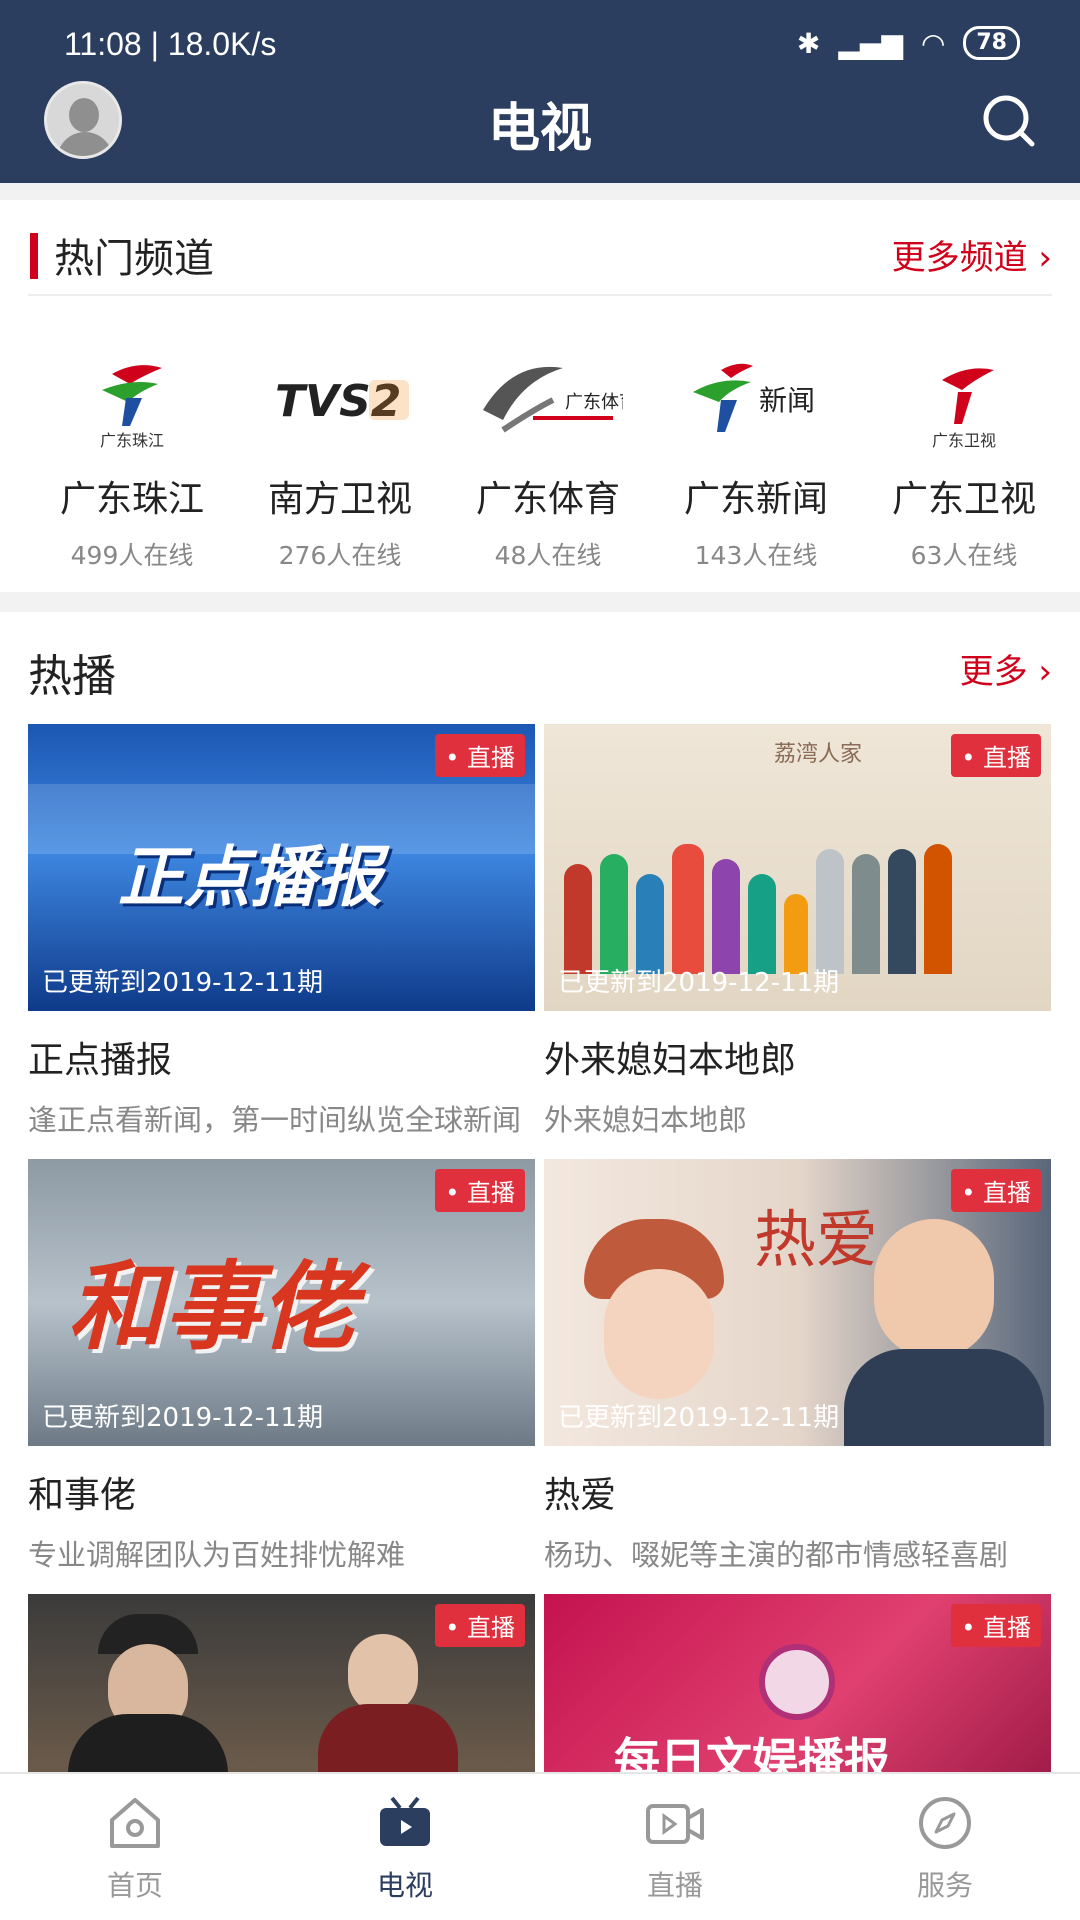 The height and width of the screenshot is (1920, 1080). What do you see at coordinates (540, 248) in the screenshot?
I see `hot-channels-header: 热门频道 更多频道 ›` at bounding box center [540, 248].